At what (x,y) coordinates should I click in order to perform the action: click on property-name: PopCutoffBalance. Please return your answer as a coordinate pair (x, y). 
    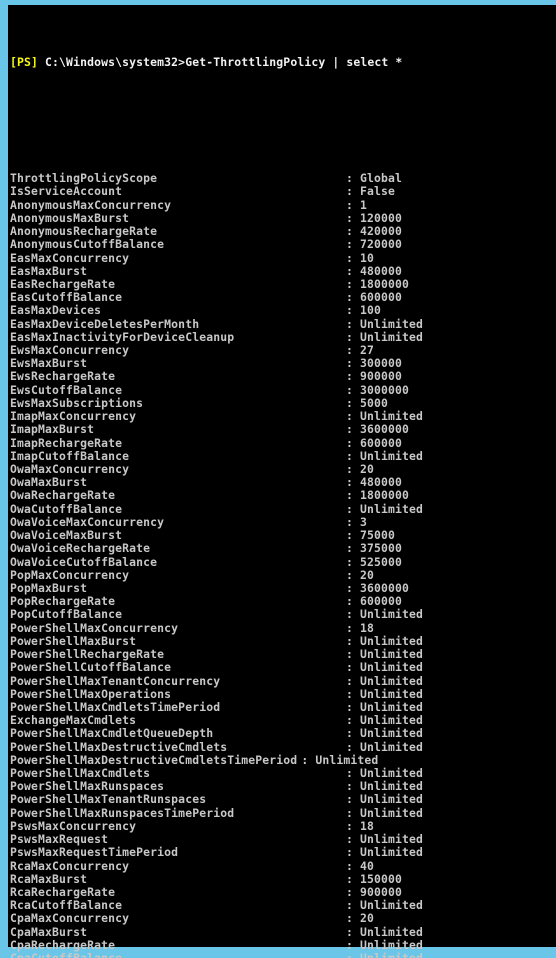
    Looking at the image, I should click on (66, 614).